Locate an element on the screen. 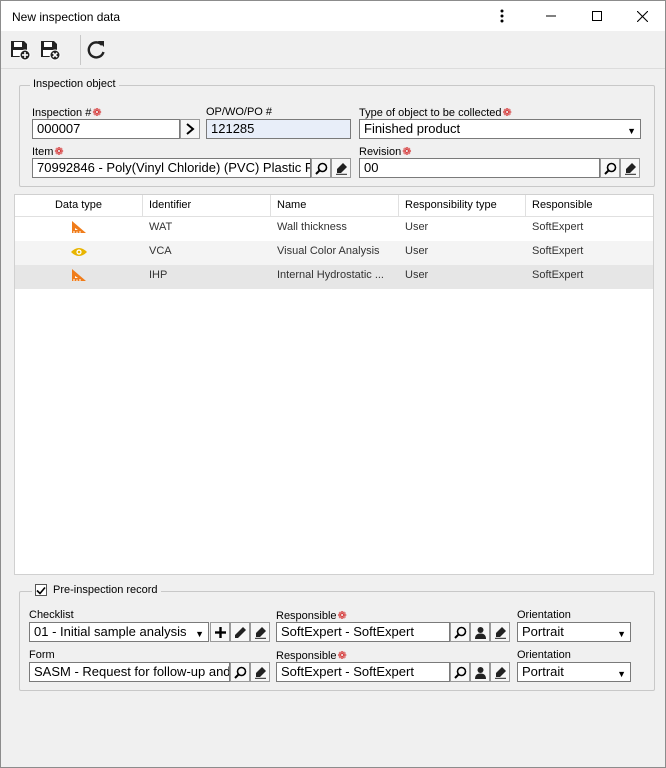  save-close-icon is located at coordinates (51, 51).